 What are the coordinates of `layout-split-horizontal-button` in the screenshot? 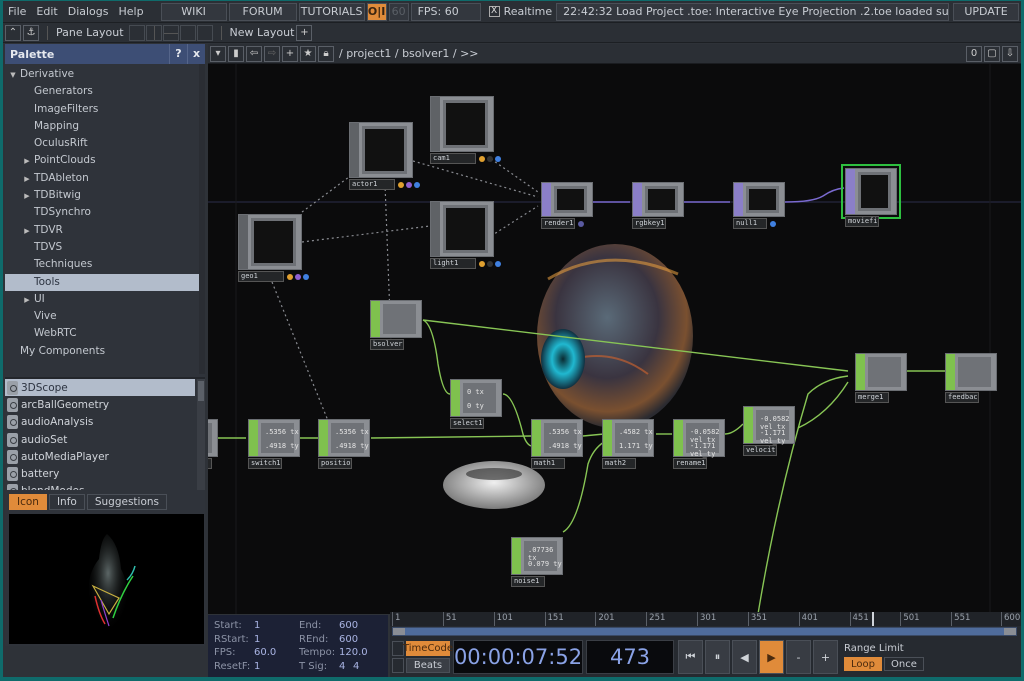 It's located at (170, 32).